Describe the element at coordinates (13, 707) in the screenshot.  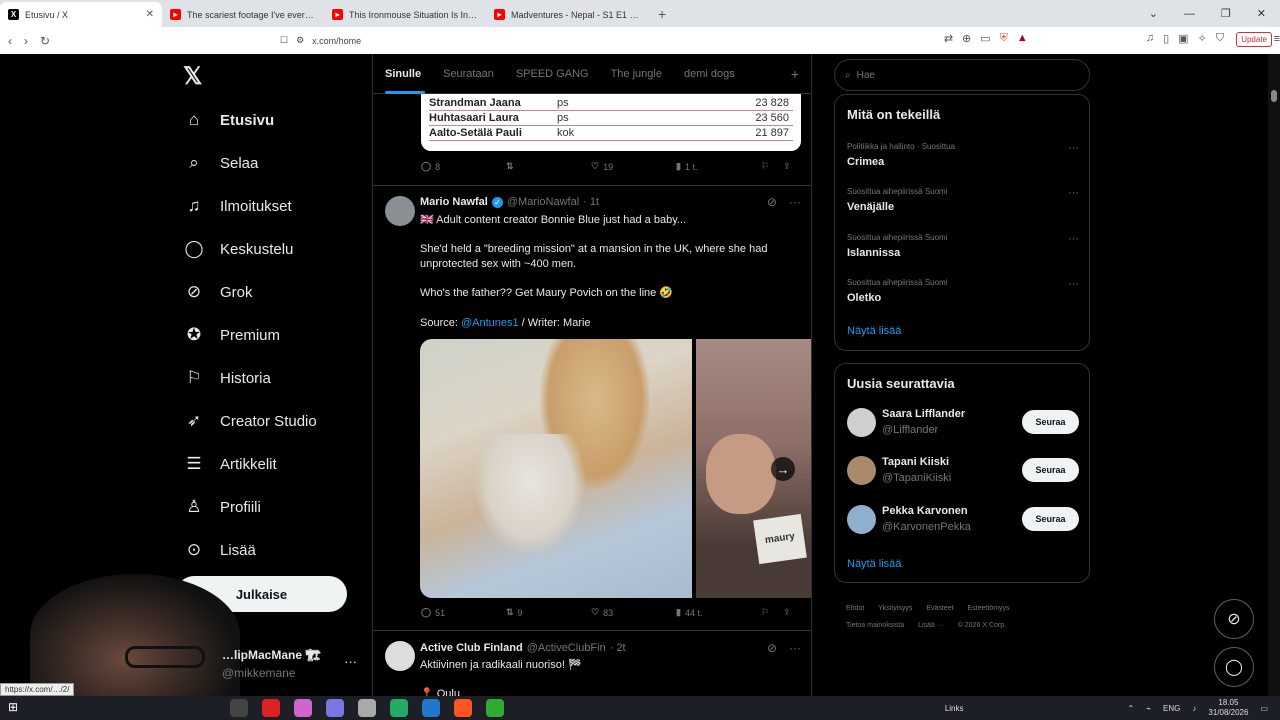
I see `windows-start-icon: ⊞` at that location.